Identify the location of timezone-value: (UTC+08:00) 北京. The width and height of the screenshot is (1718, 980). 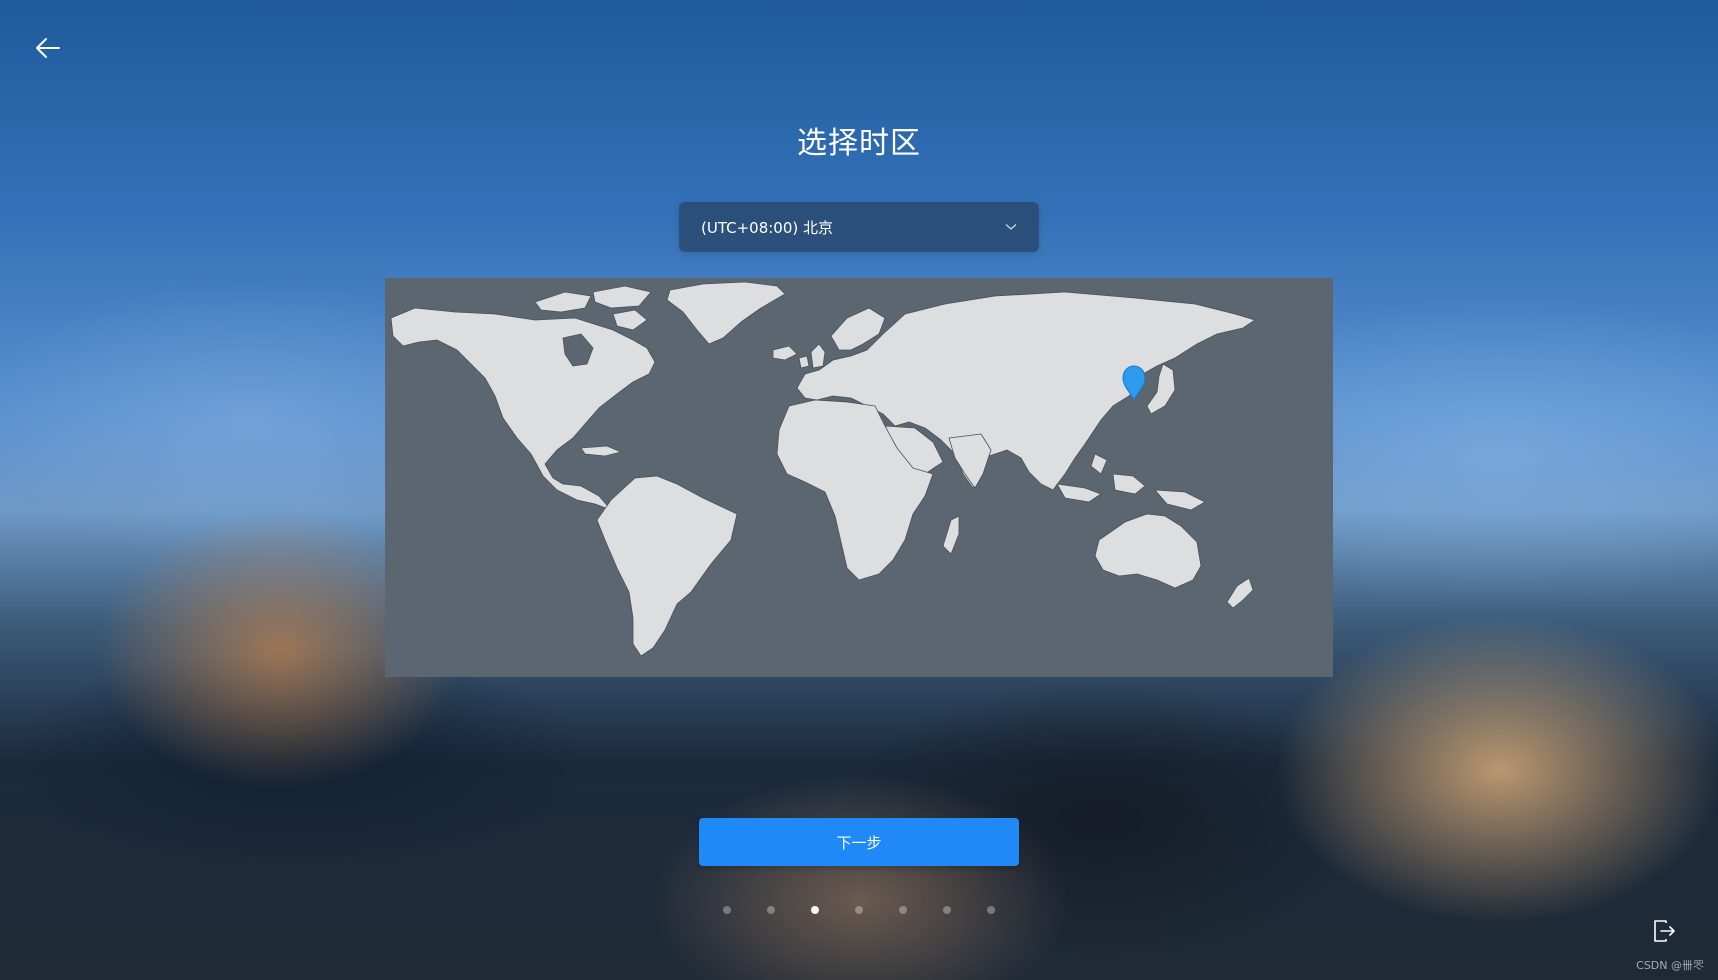
(767, 227).